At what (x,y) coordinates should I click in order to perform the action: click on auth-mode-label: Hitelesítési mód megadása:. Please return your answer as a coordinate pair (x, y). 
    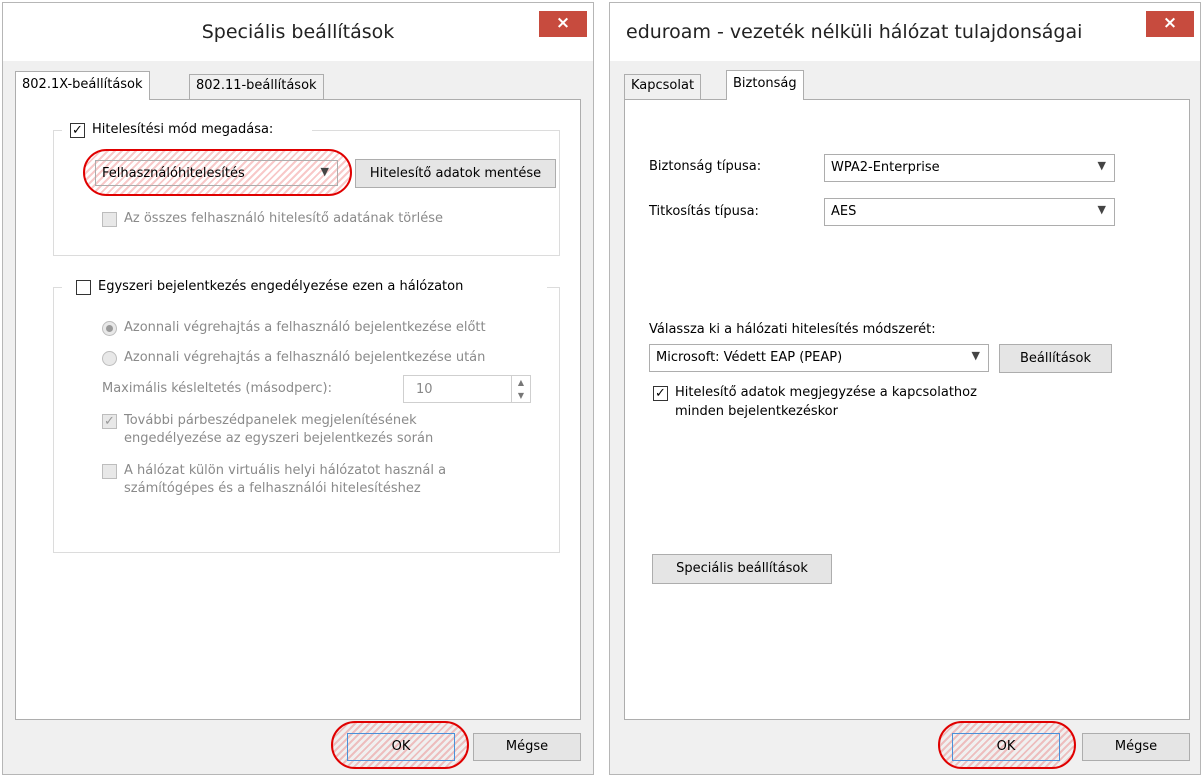
    Looking at the image, I should click on (183, 129).